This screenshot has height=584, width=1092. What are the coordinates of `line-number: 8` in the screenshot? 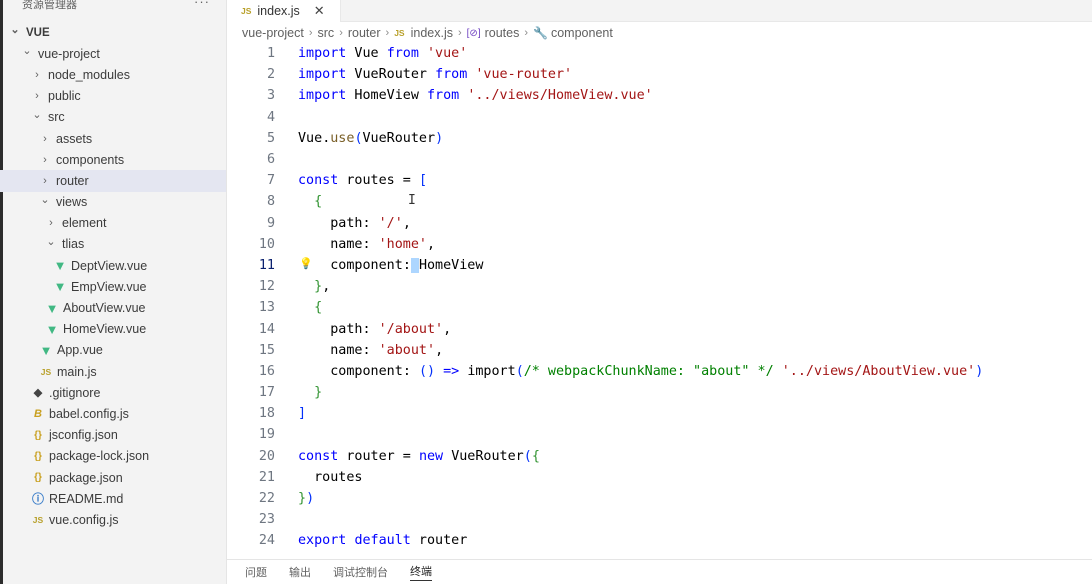 It's located at (270, 202).